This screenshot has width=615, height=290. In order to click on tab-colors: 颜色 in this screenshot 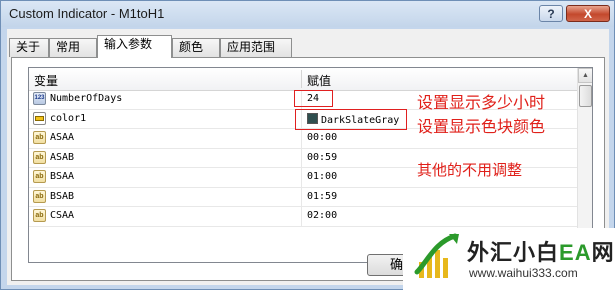, I will do `click(196, 47)`.